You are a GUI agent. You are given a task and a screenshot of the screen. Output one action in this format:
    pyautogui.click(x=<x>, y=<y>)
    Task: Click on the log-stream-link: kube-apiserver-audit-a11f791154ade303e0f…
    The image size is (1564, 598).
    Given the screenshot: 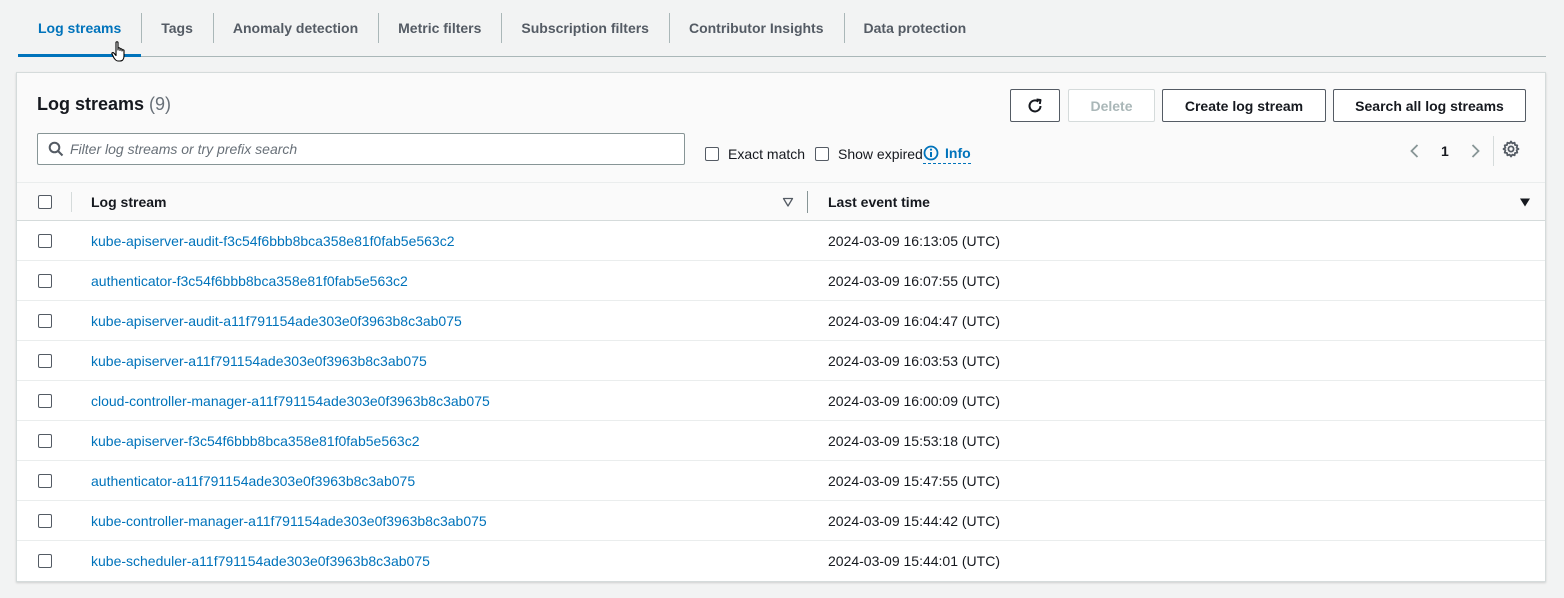 What is the action you would take?
    pyautogui.click(x=276, y=321)
    